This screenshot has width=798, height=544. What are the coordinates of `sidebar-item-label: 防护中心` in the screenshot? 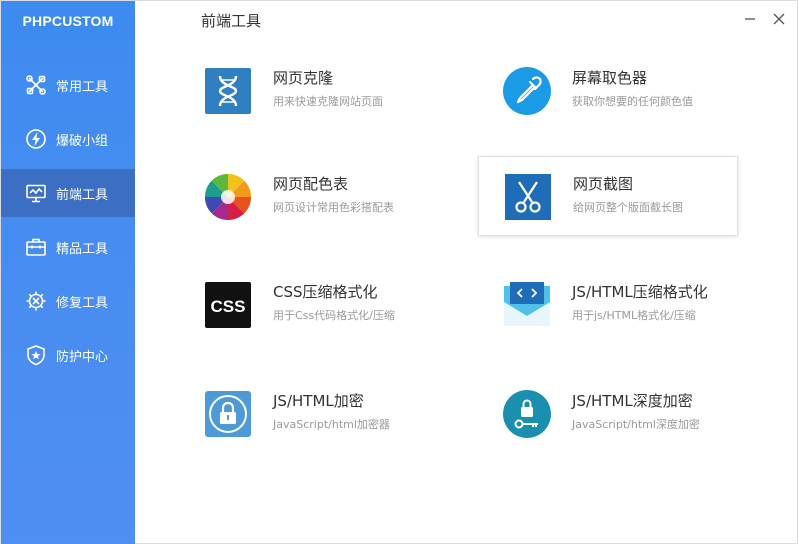 It's located at (82, 357).